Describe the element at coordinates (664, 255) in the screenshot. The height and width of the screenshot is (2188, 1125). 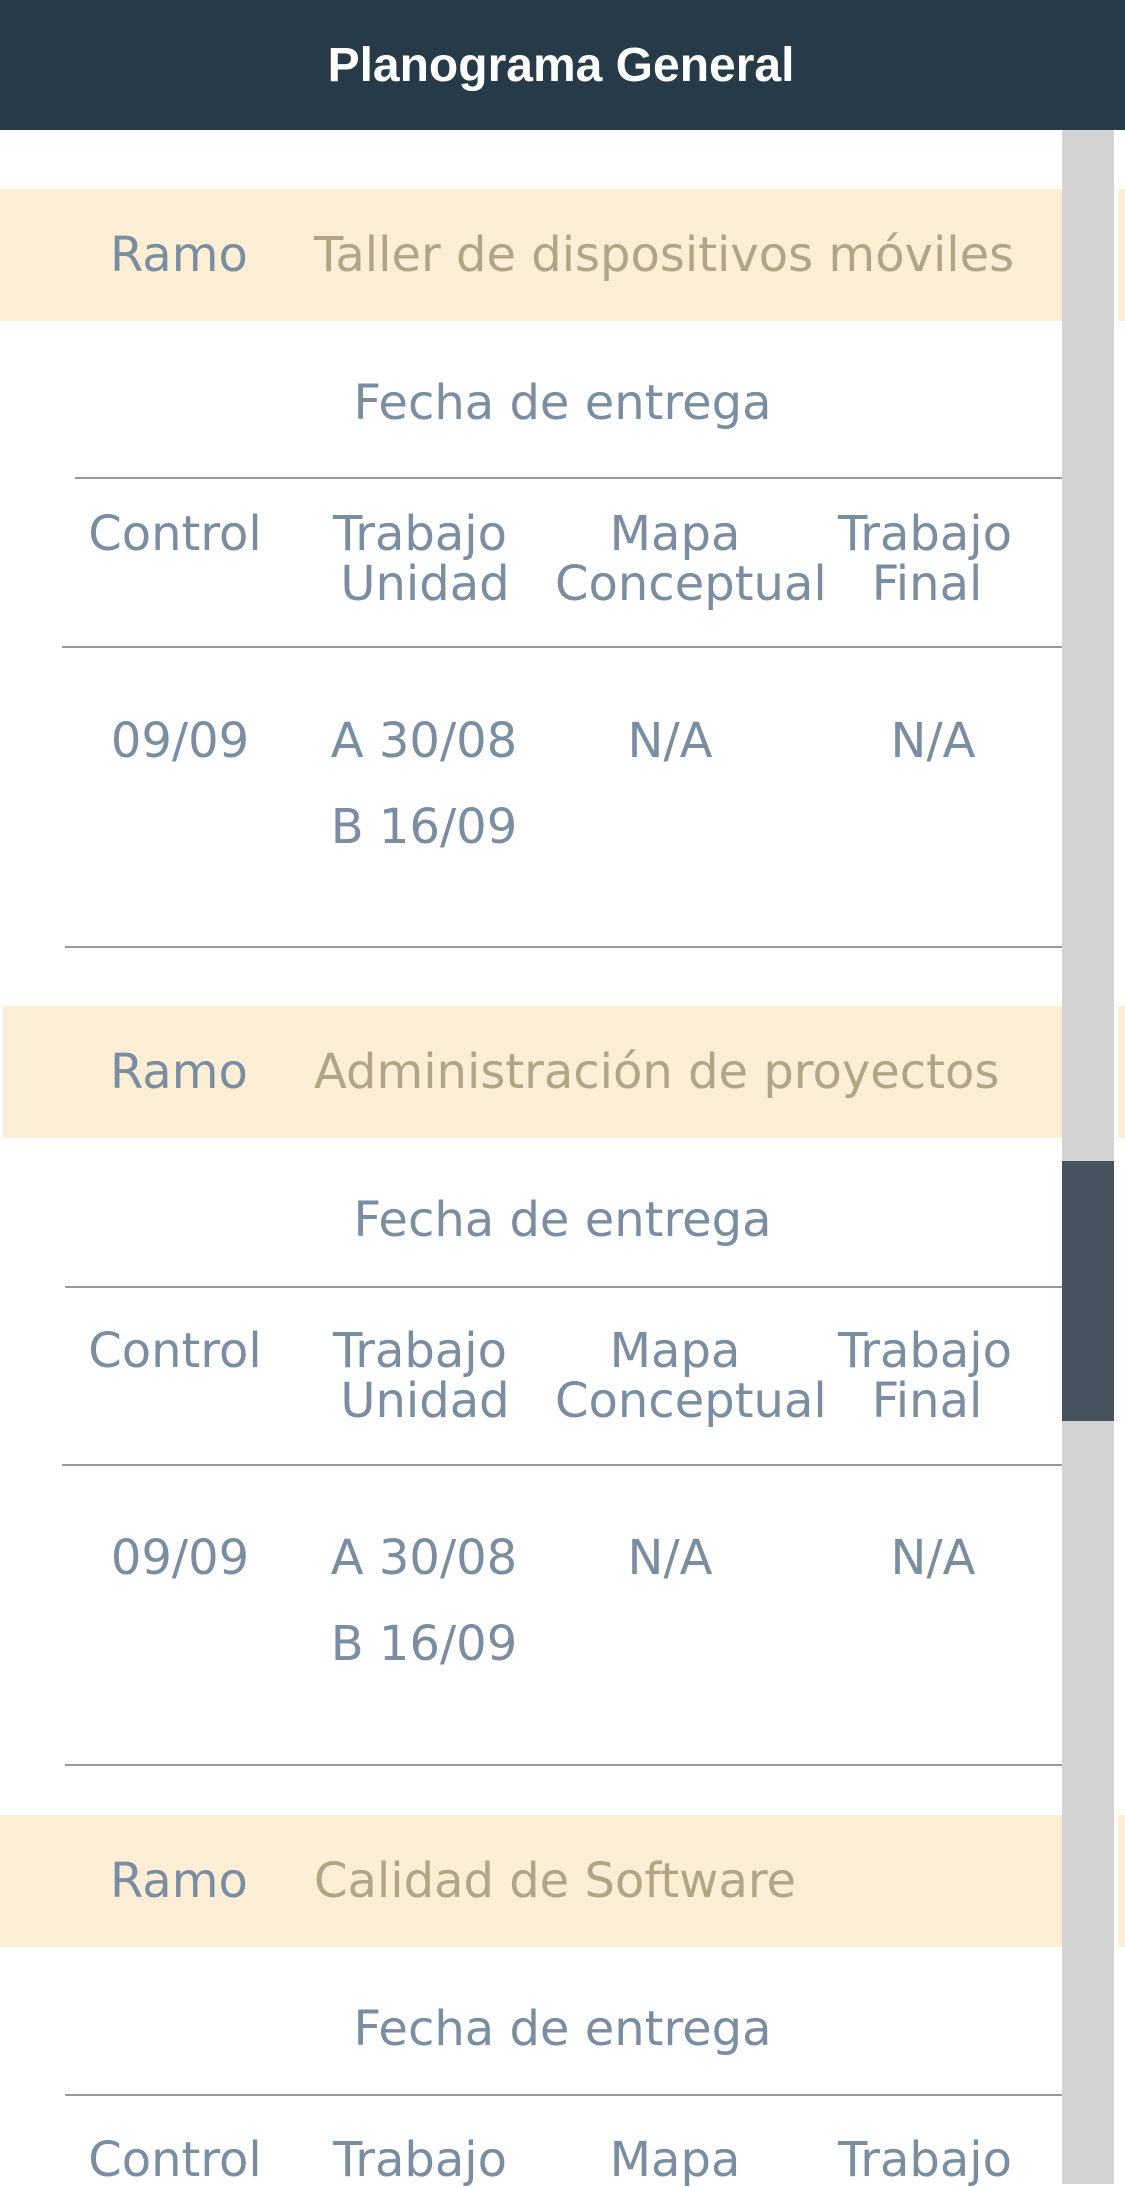
I see `course-name: Taller de dispositivos móviles` at that location.